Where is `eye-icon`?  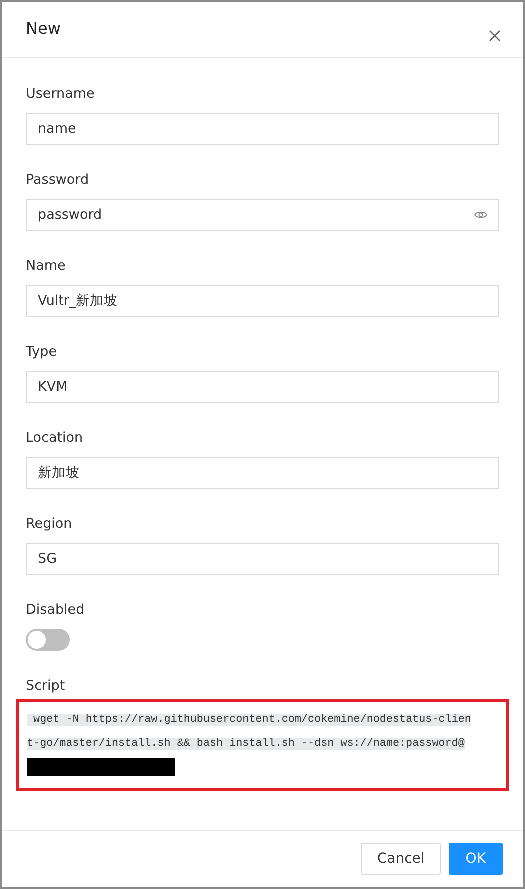 eye-icon is located at coordinates (481, 215).